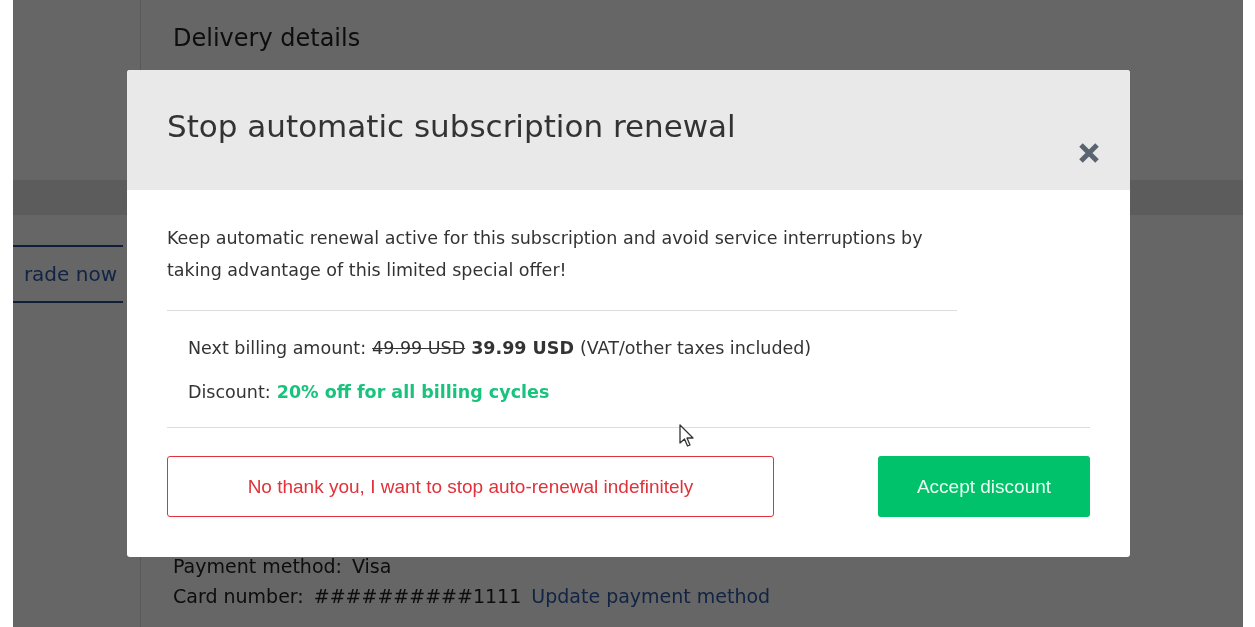 Image resolution: width=1255 pixels, height=627 pixels. I want to click on upgrade-button: rade now, so click(68, 274).